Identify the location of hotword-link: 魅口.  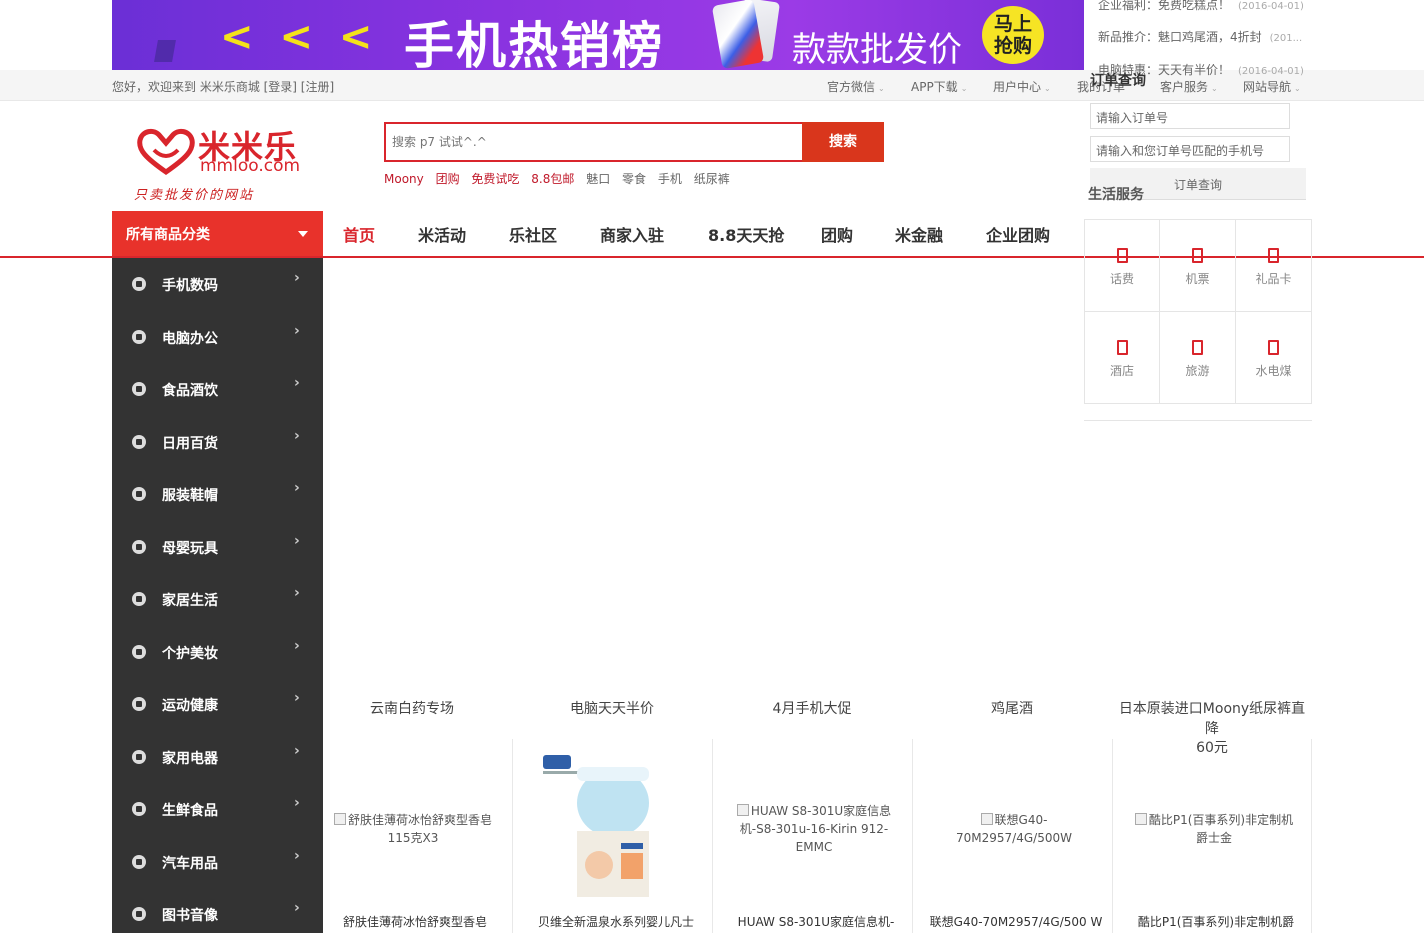
(598, 179).